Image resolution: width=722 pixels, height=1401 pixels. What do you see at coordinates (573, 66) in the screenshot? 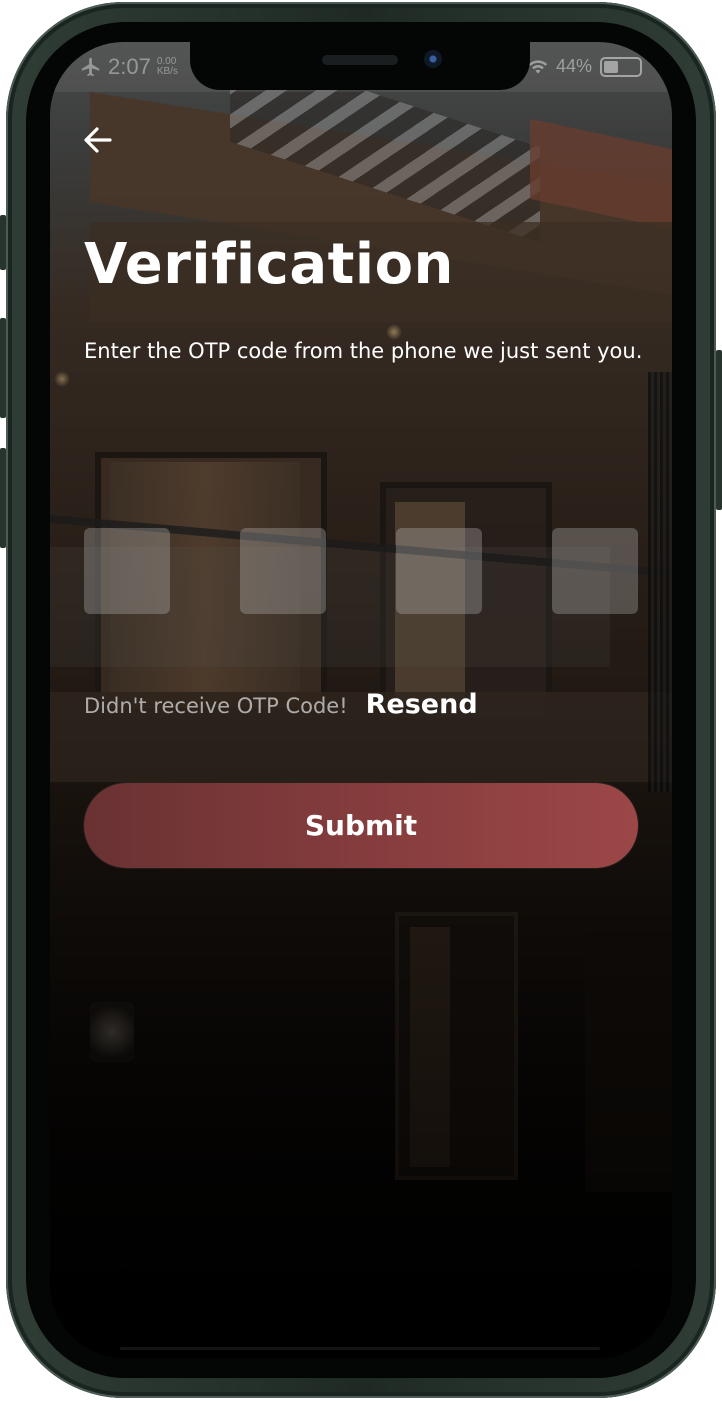
I see `battery-percent: 44%` at bounding box center [573, 66].